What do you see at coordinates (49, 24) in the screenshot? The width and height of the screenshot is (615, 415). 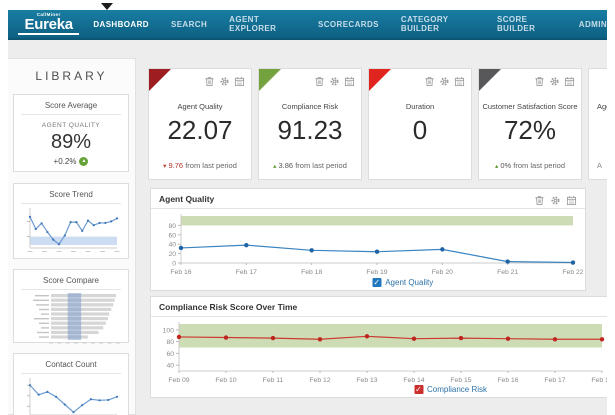 I see `eureka-logo: CallMiner Eureka` at bounding box center [49, 24].